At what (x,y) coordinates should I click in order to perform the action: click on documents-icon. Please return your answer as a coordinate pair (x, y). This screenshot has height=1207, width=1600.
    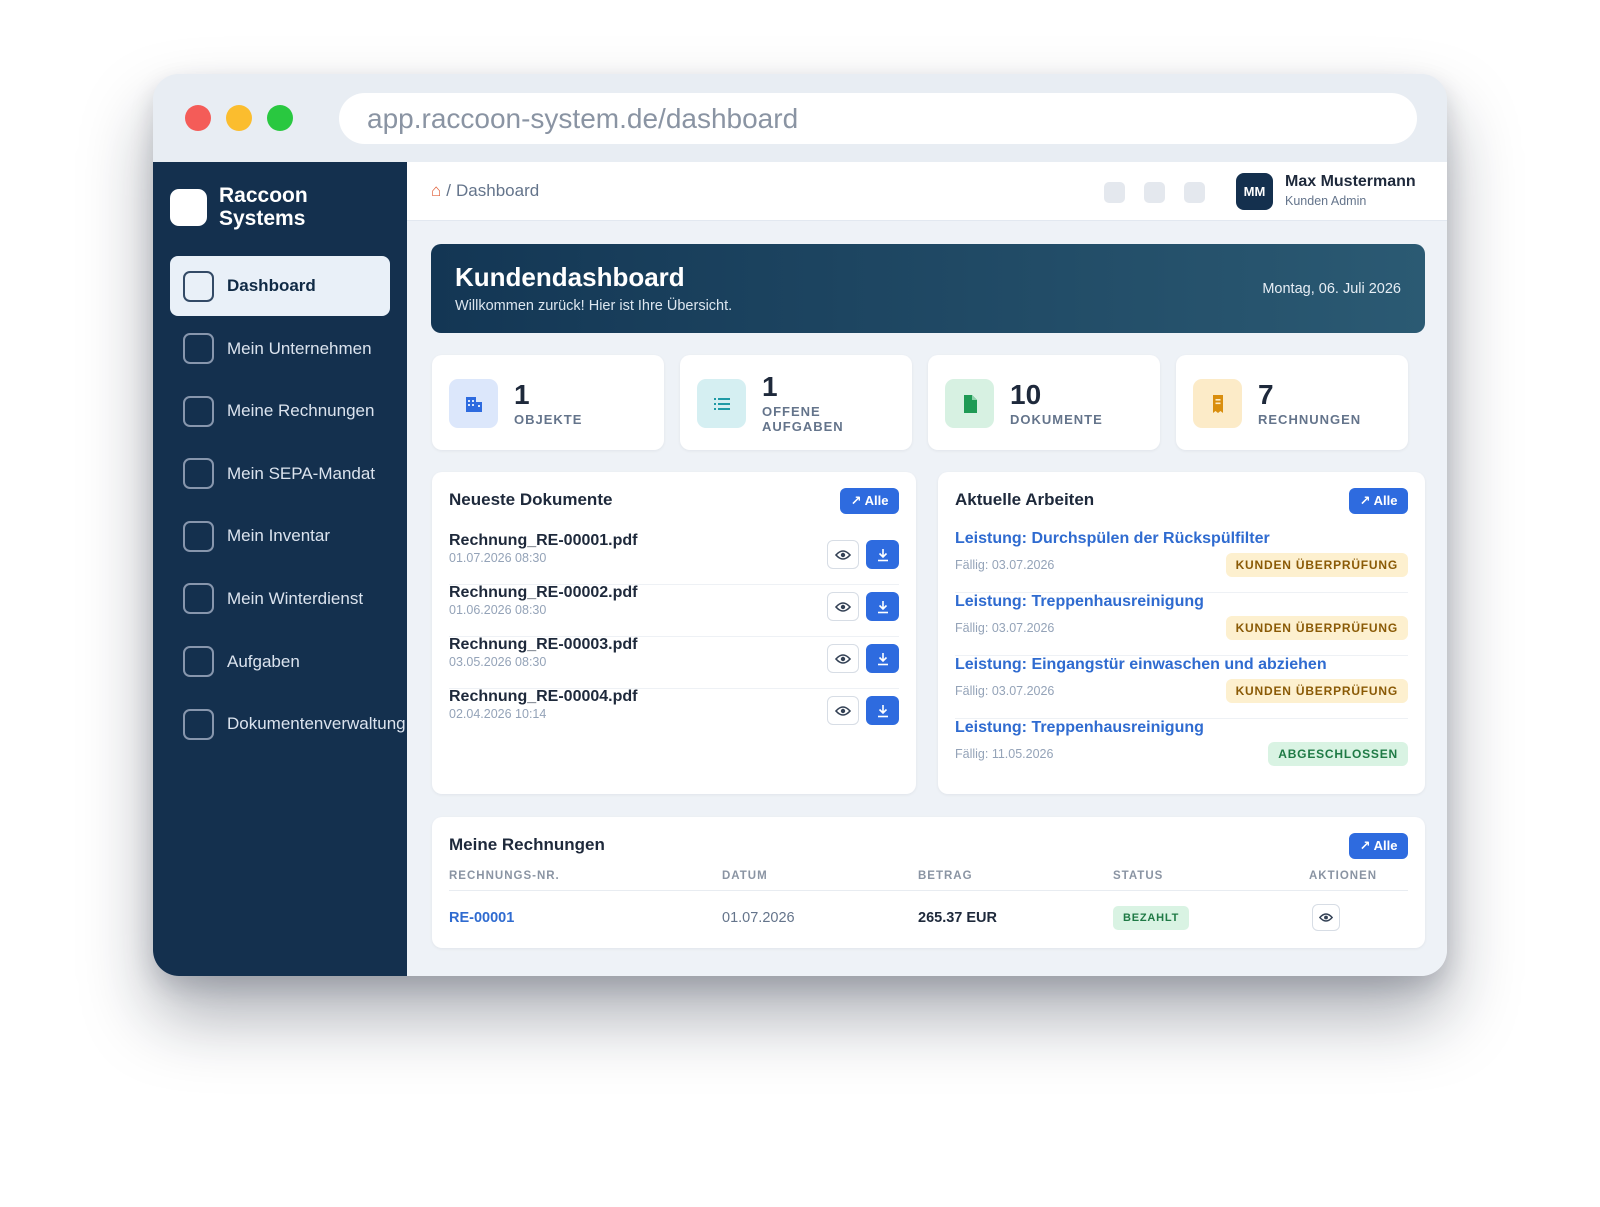
    Looking at the image, I should click on (198, 724).